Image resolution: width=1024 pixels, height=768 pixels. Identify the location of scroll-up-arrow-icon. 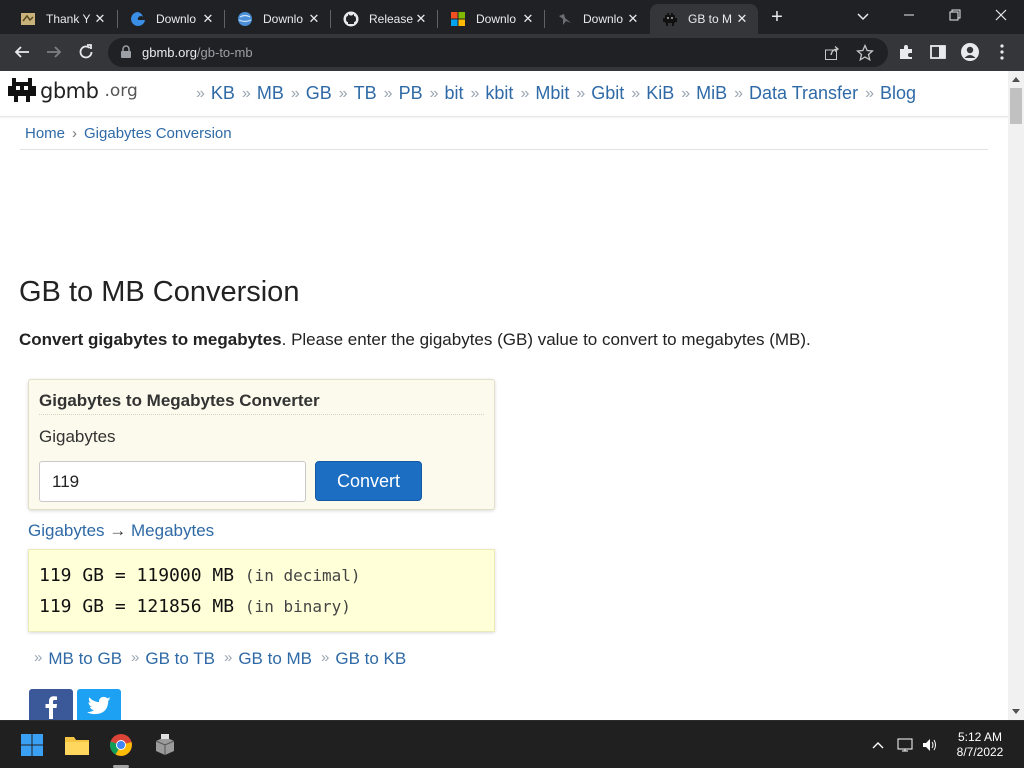
(1016, 79).